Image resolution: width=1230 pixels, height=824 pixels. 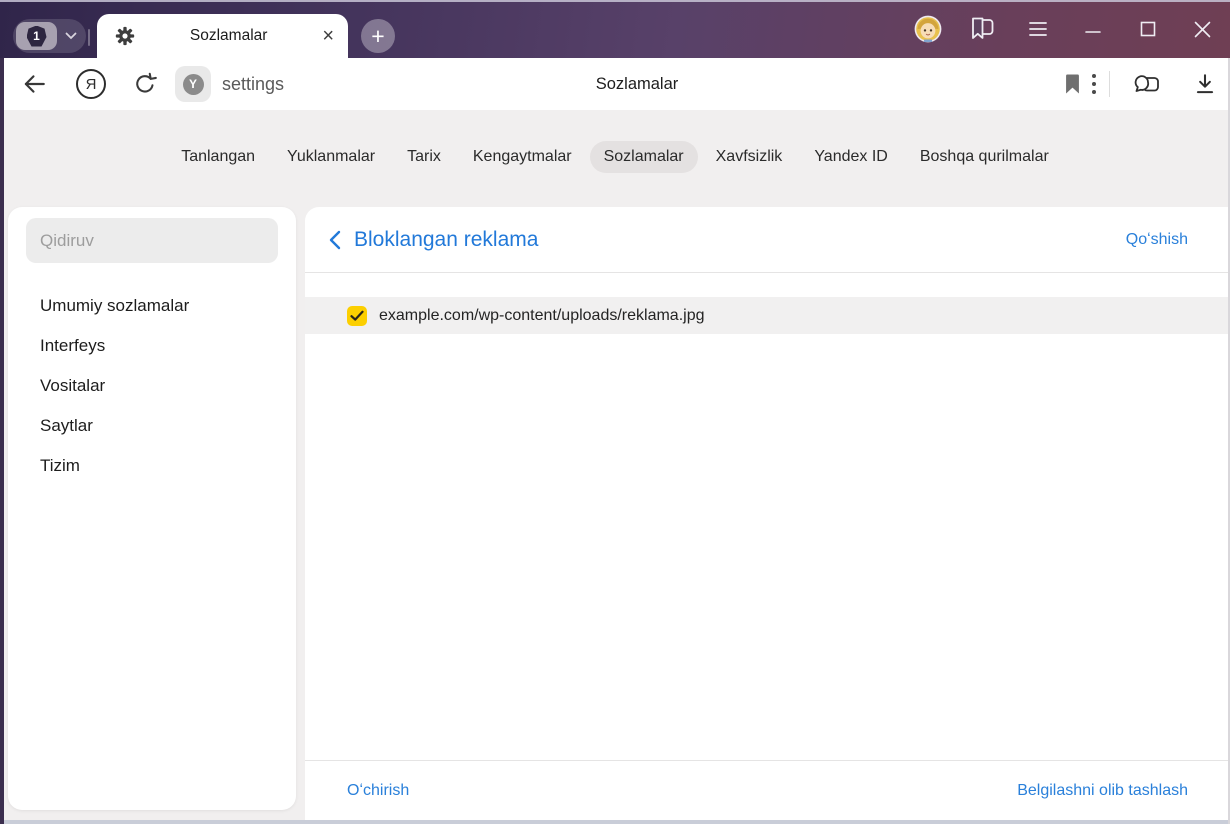 What do you see at coordinates (766, 240) in the screenshot?
I see `main-header: Bloklangan reklama Qoʻshish` at bounding box center [766, 240].